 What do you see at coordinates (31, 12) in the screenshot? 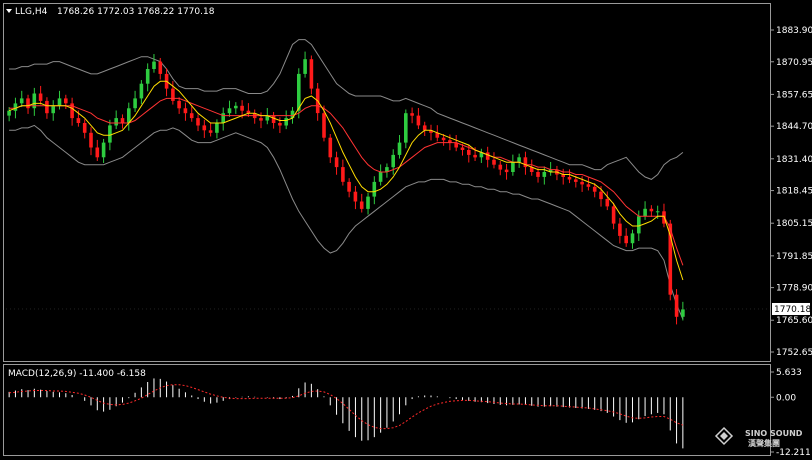
I see `chart-symbol-title: LLG,H4` at bounding box center [31, 12].